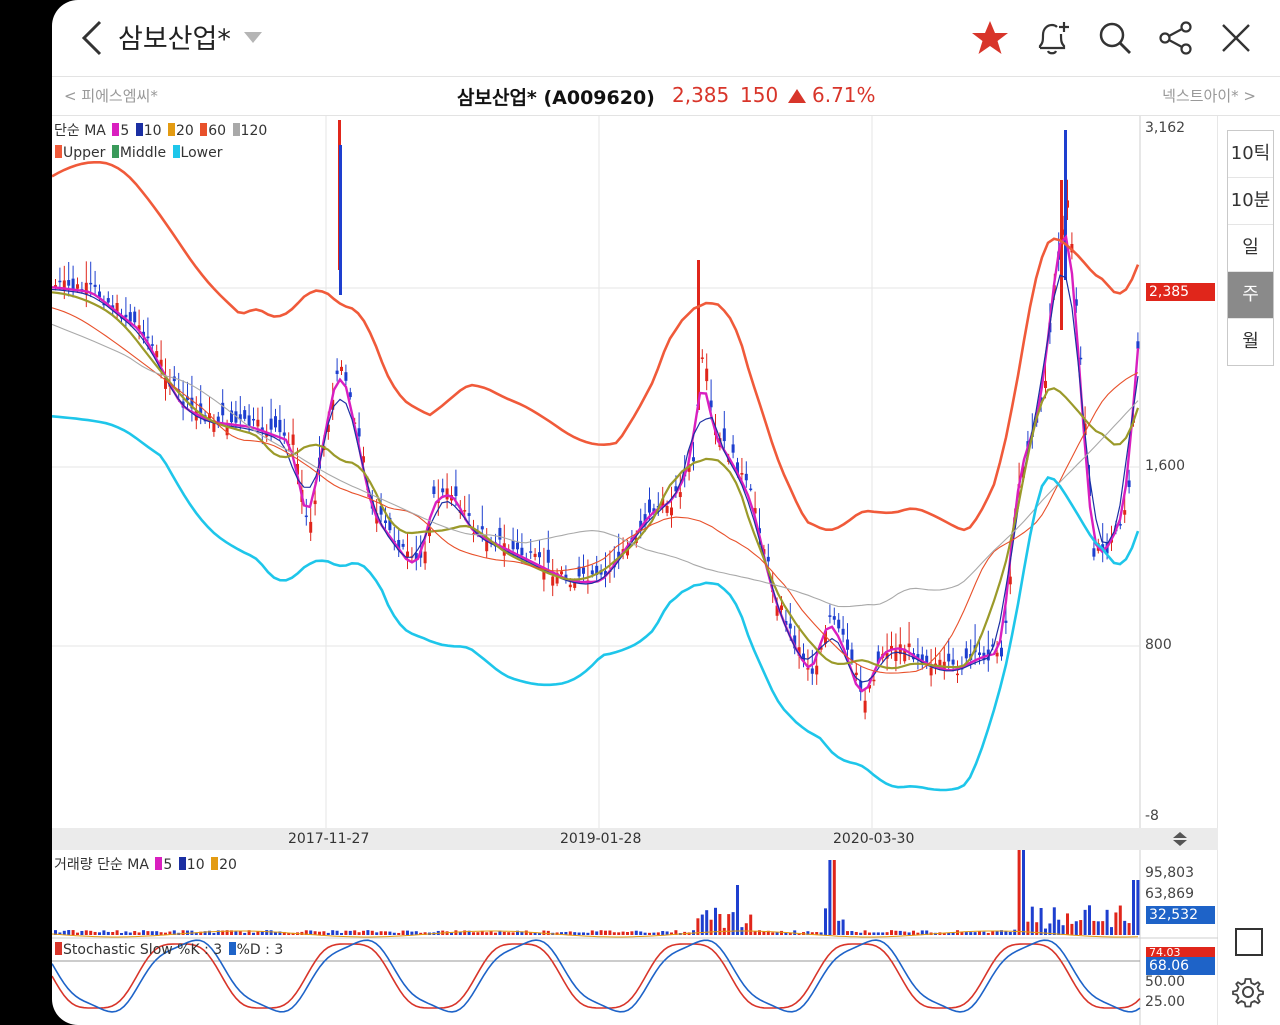 This screenshot has width=1280, height=1025. What do you see at coordinates (1169, 873) in the screenshot?
I see `volume-axis-label: 95,803` at bounding box center [1169, 873].